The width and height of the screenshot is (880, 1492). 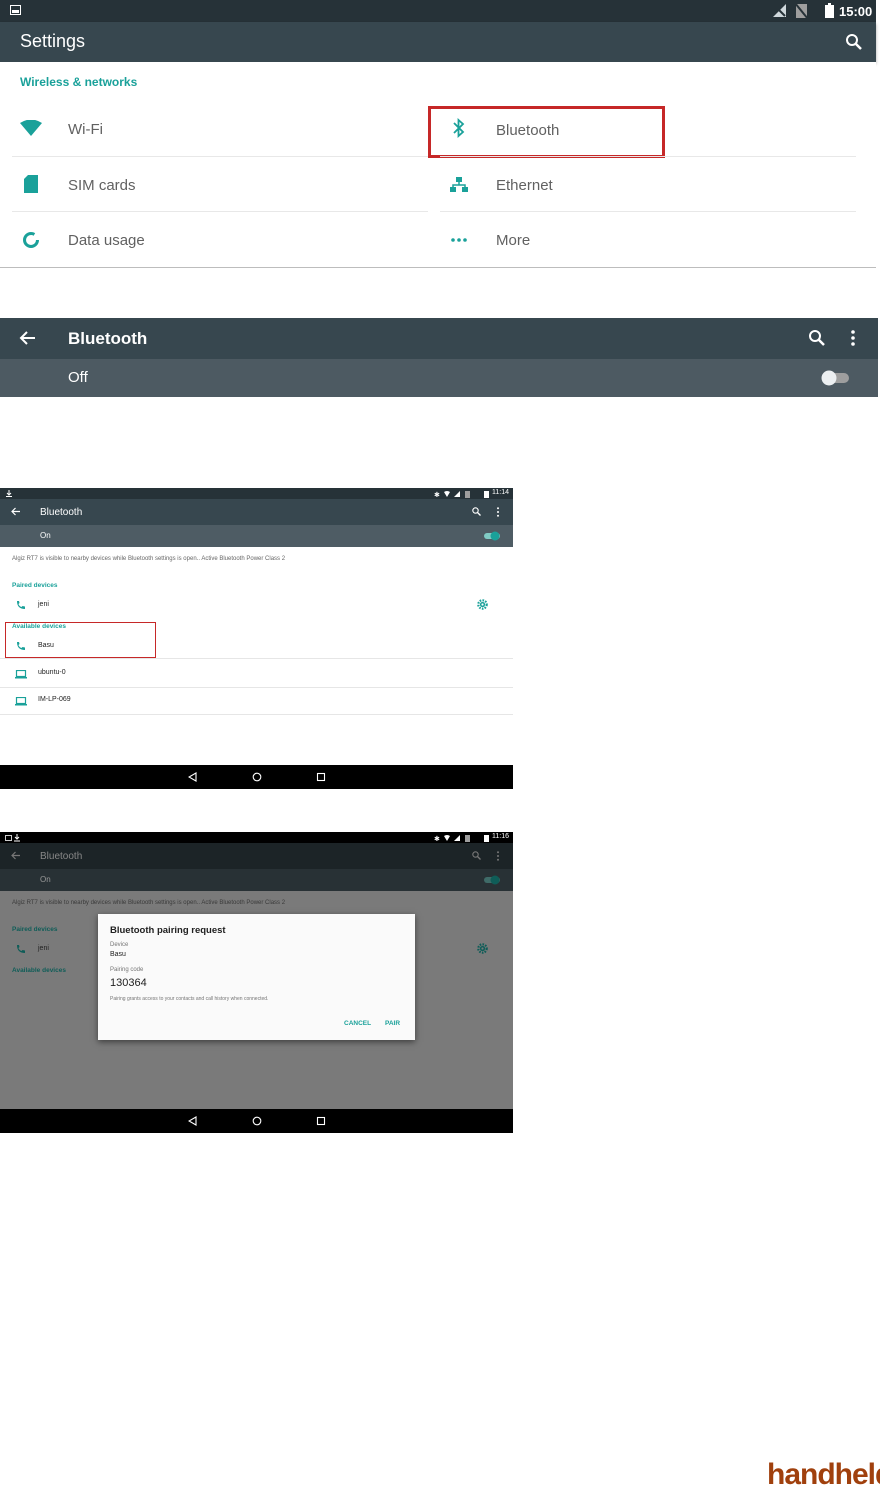 What do you see at coordinates (106, 240) in the screenshot?
I see `tile-label-data-usage: Data usage` at bounding box center [106, 240].